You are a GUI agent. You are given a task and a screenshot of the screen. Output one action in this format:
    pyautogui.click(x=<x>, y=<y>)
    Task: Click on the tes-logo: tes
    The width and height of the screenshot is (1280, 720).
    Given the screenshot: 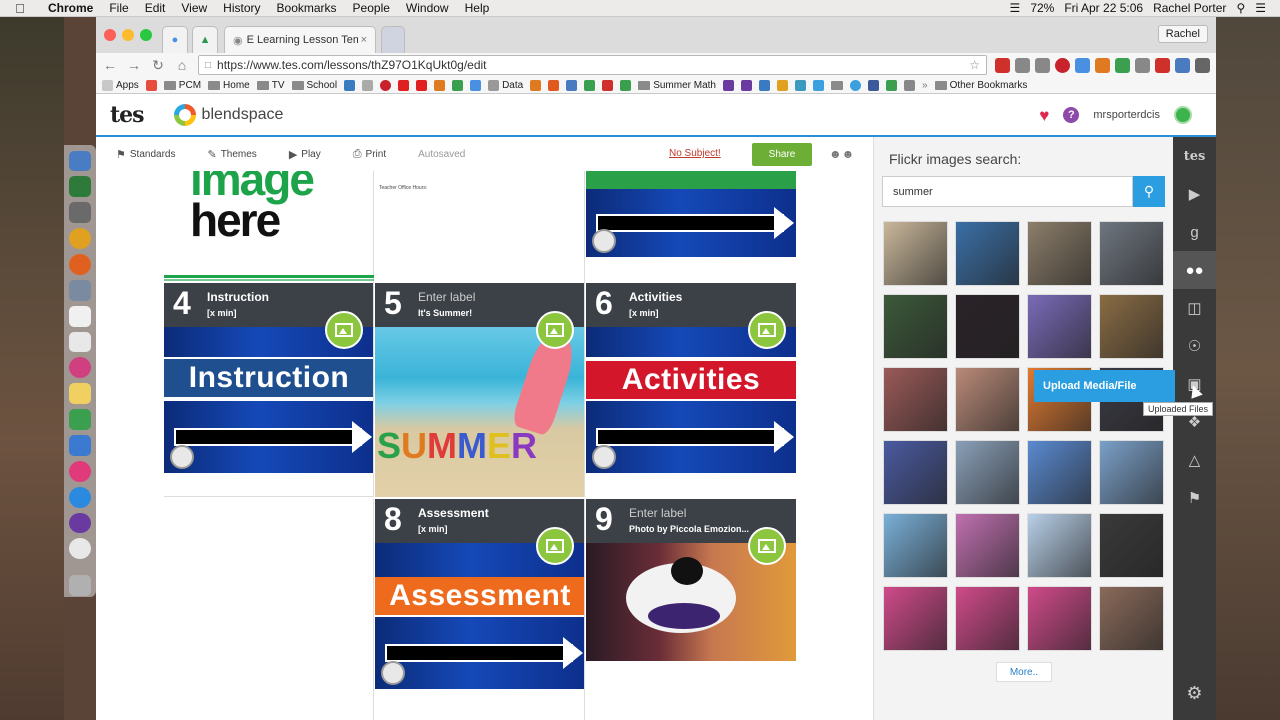 What is the action you would take?
    pyautogui.click(x=127, y=115)
    